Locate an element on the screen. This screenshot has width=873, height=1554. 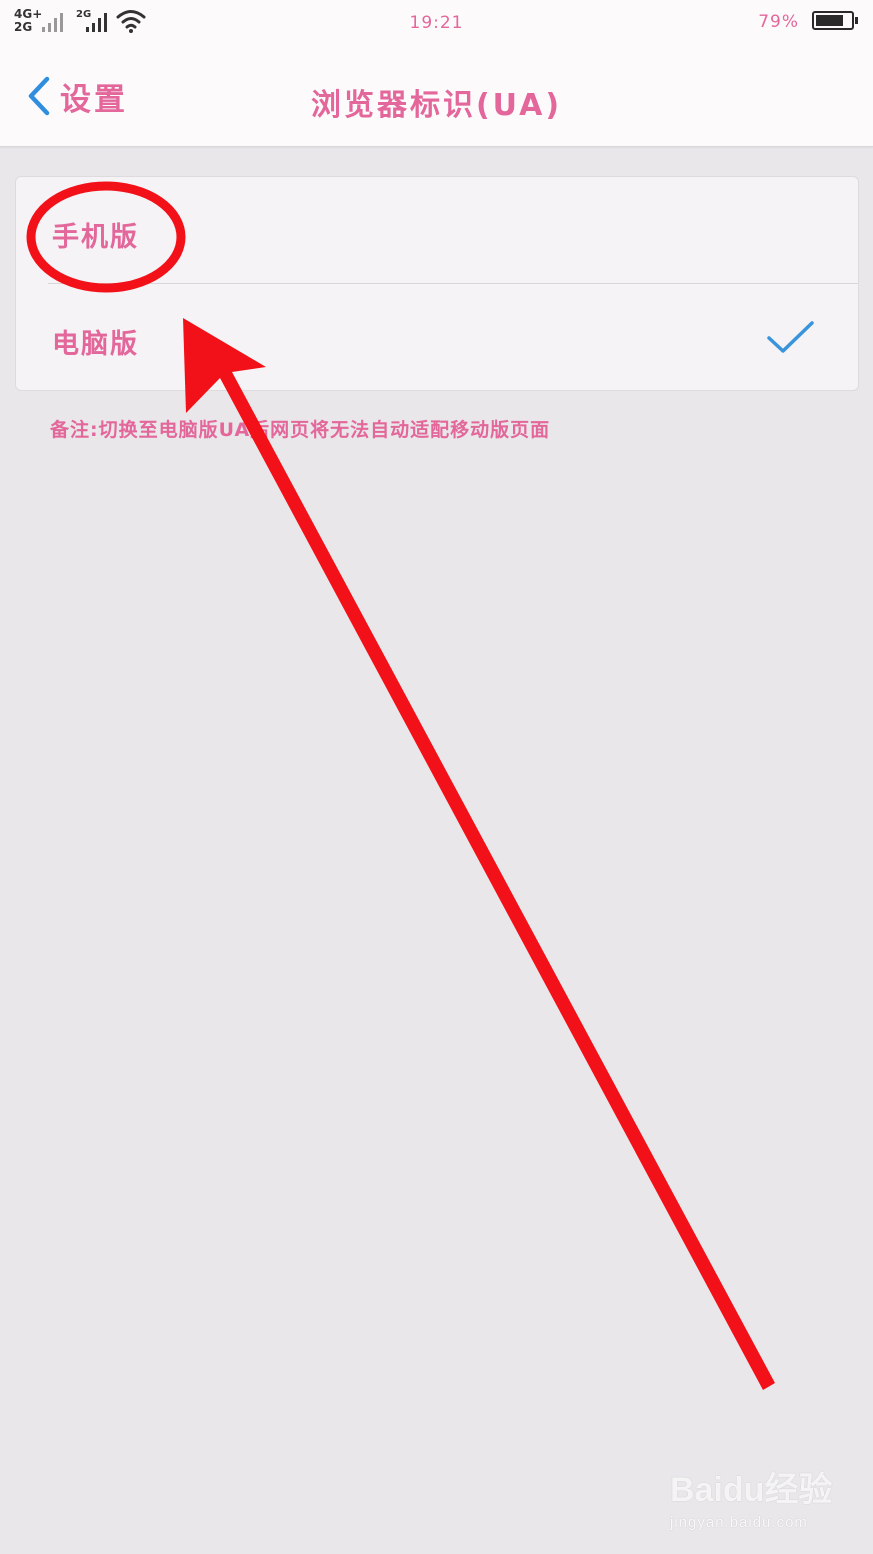
option-desktop: 电脑版 is located at coordinates (437, 337).